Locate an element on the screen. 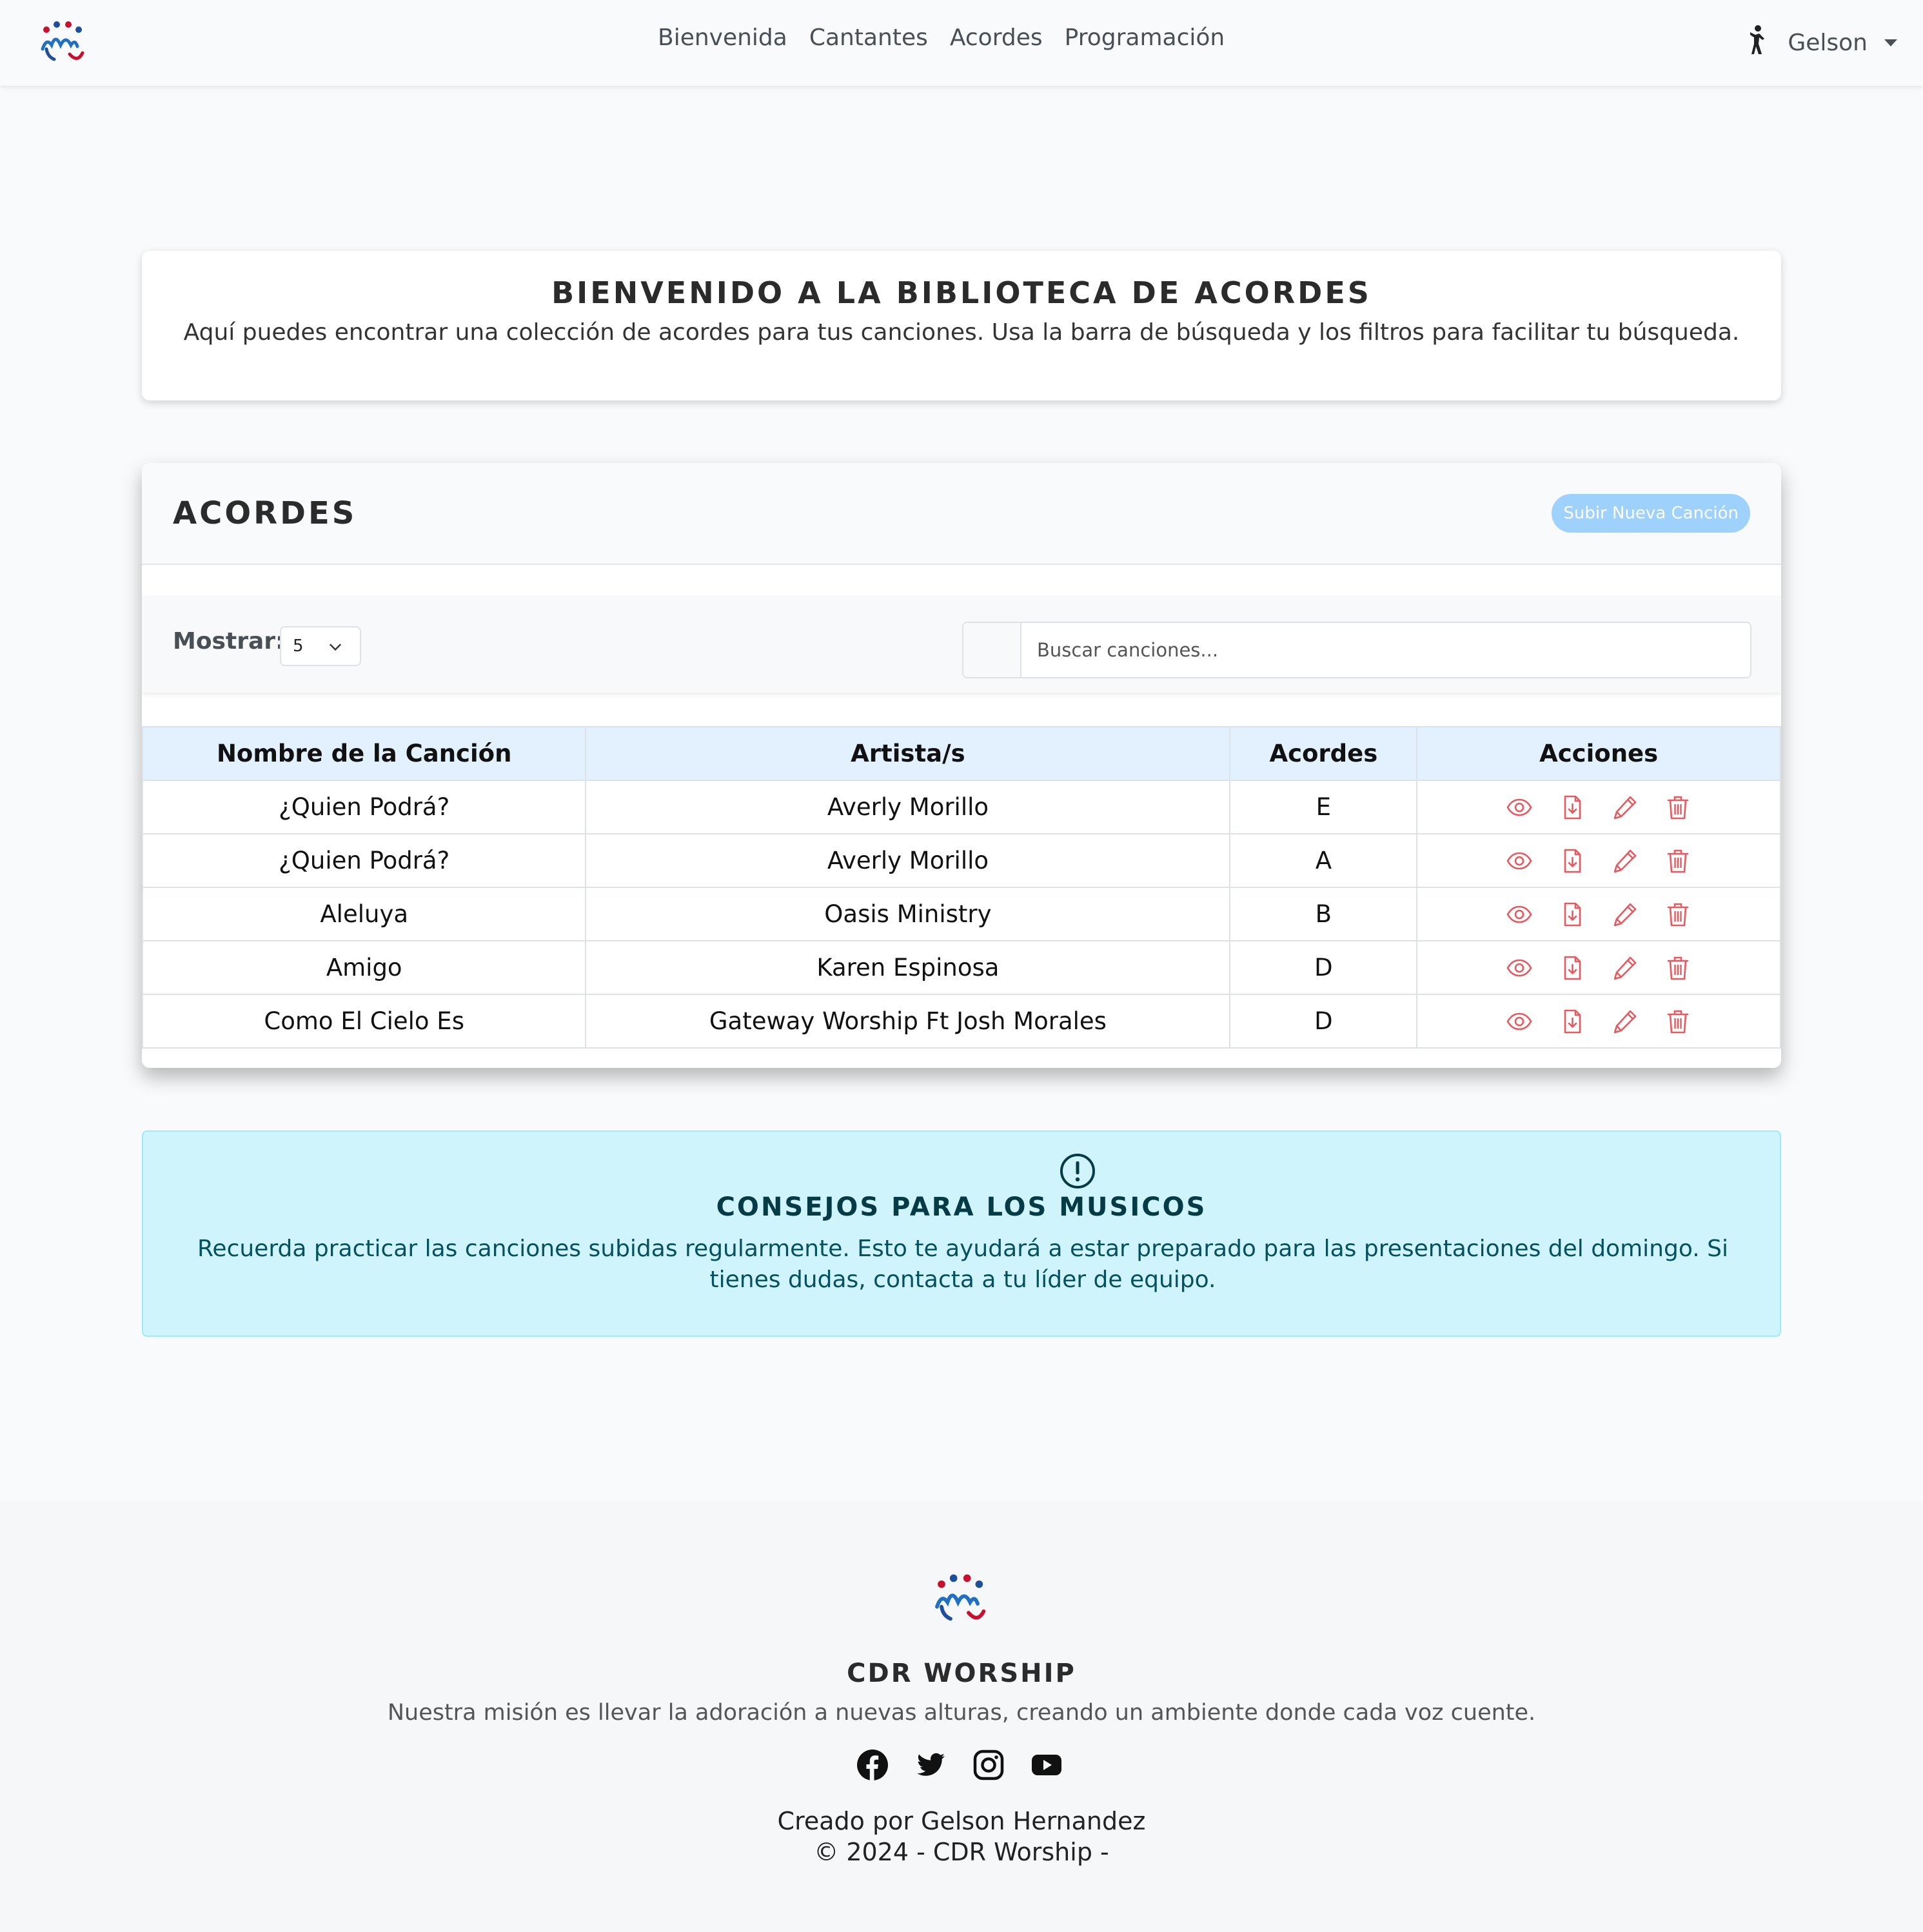 This screenshot has height=1932, width=1923. caret-down-icon is located at coordinates (1890, 42).